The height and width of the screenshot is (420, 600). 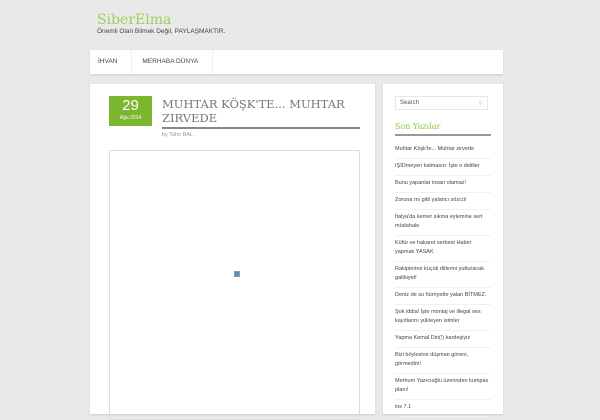 I want to click on nav-item-merhaba-dunya: MERHABA DÜNYA, so click(x=173, y=62).